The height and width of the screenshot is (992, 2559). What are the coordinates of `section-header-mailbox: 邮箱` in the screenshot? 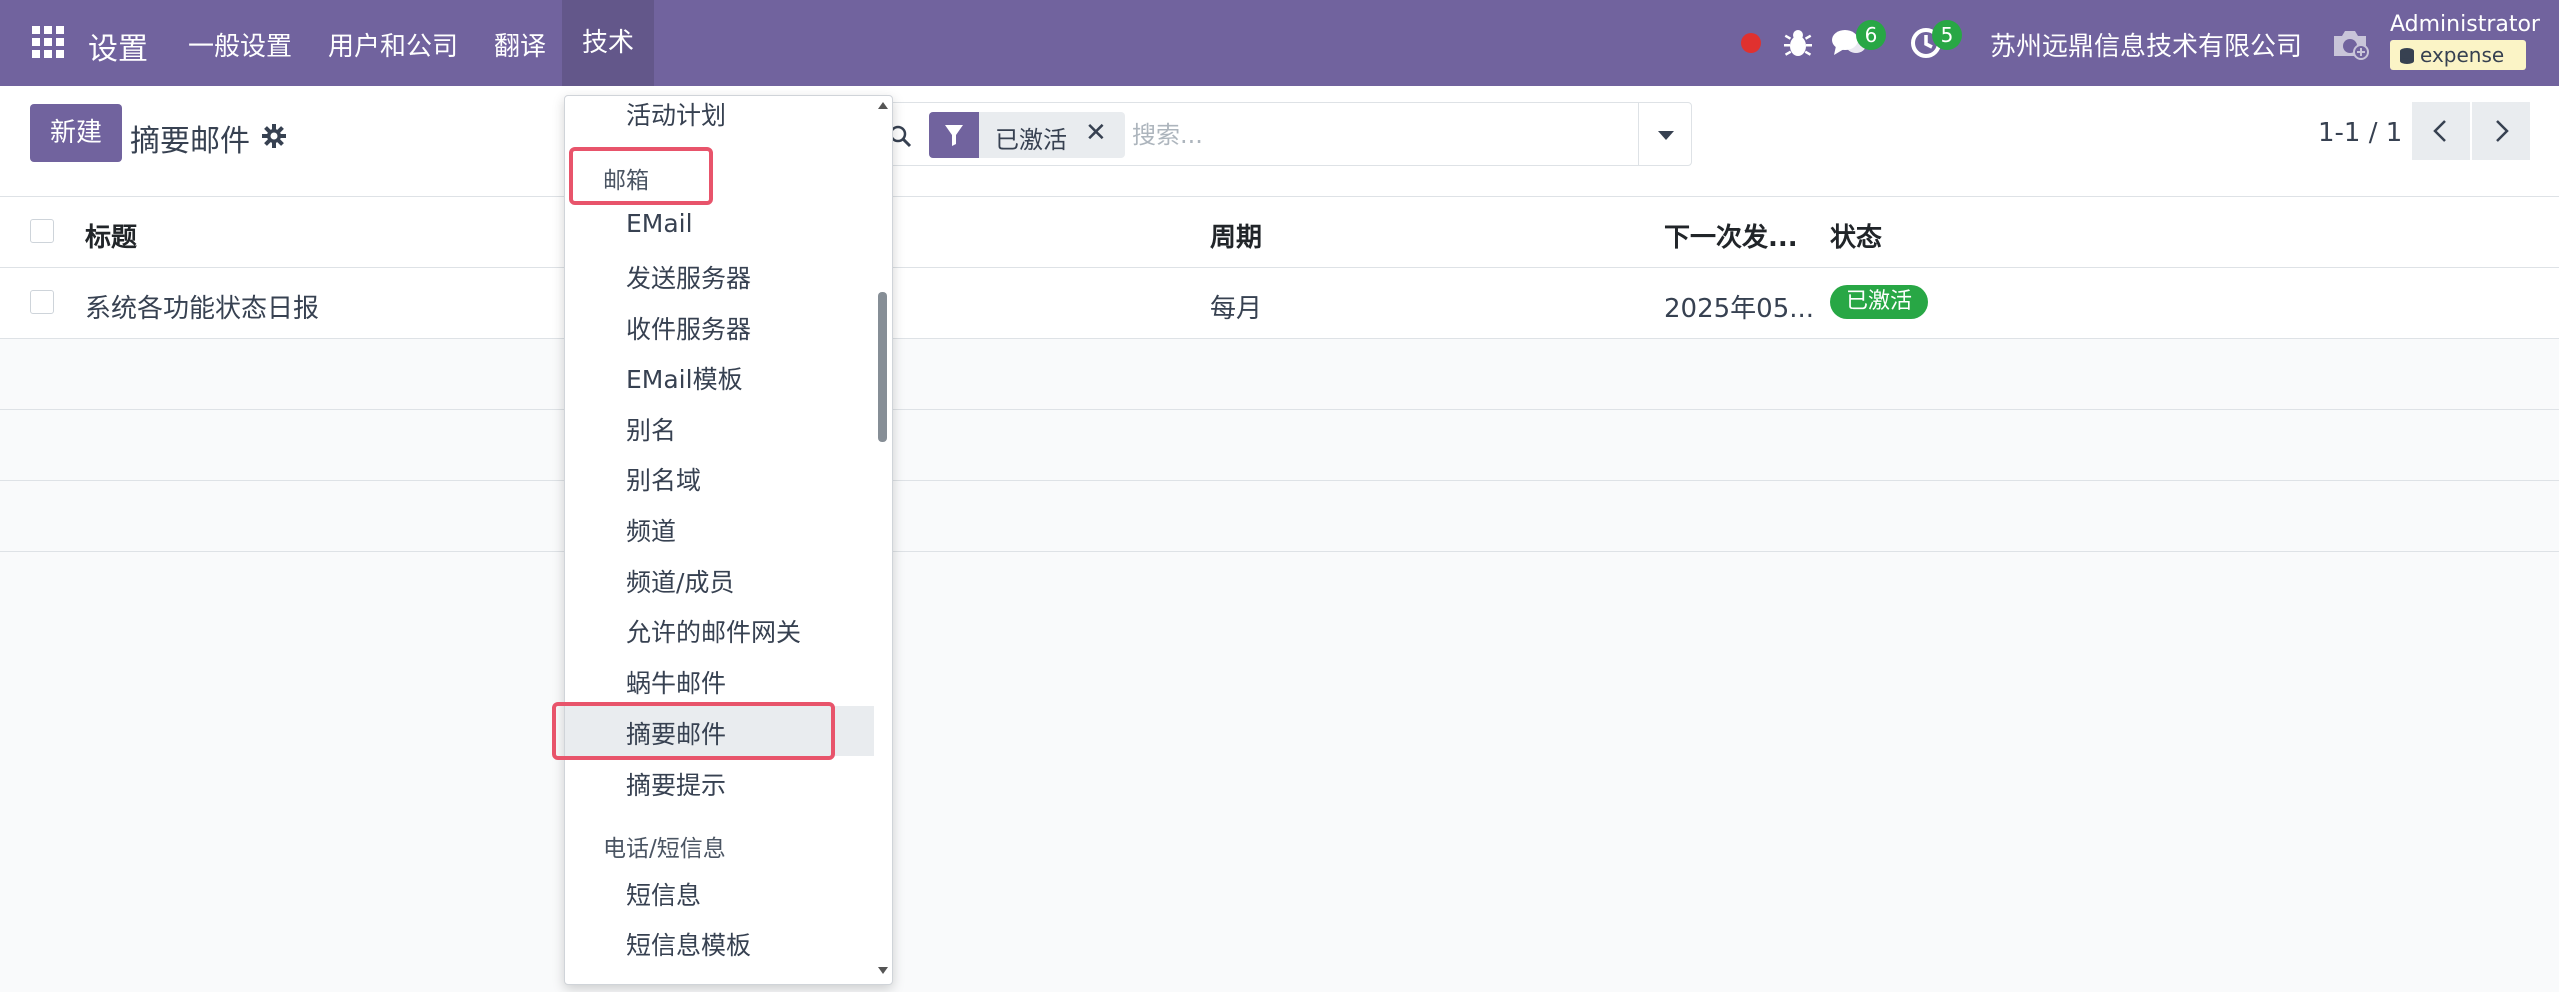 It's located at (626, 181).